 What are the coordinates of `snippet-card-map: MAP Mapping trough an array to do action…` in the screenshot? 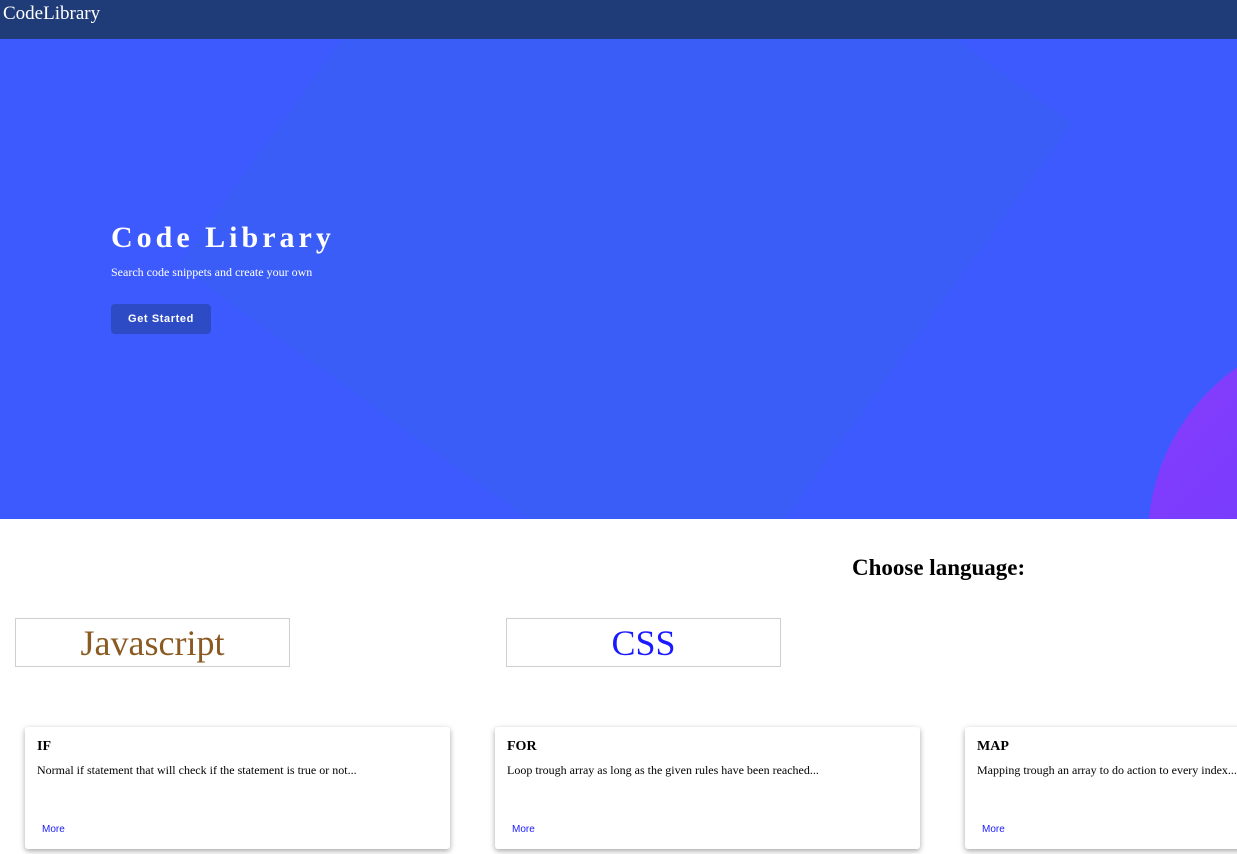 It's located at (1101, 788).